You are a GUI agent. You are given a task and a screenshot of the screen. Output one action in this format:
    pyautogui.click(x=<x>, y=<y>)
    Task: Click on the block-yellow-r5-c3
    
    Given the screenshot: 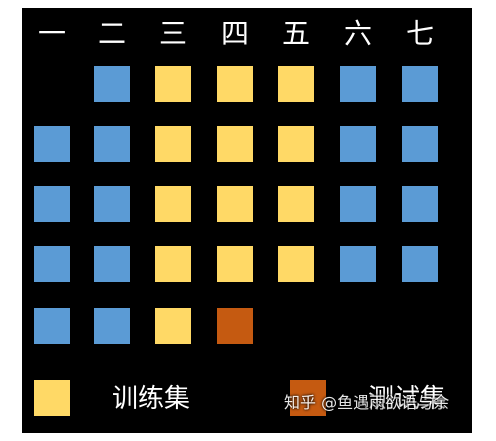 What is the action you would take?
    pyautogui.click(x=173, y=326)
    